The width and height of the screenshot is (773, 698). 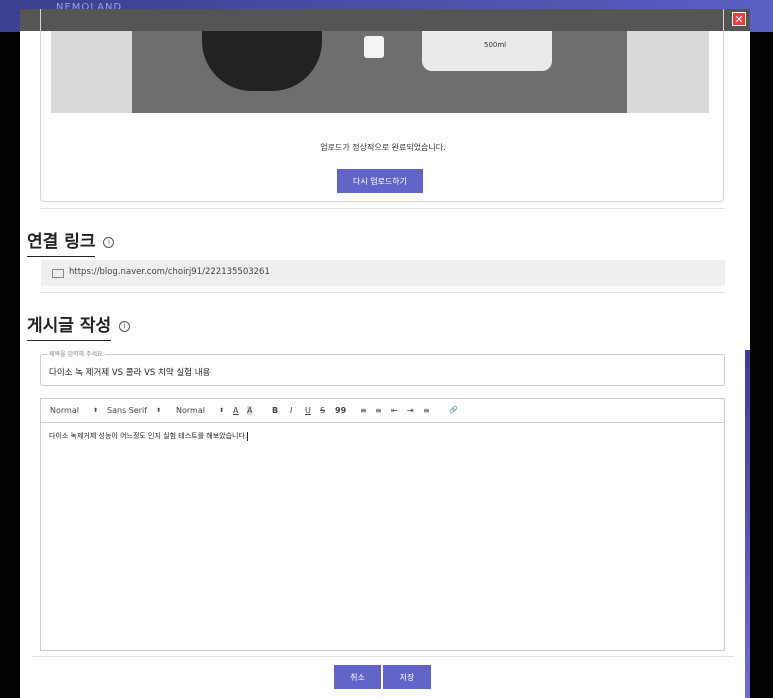 What do you see at coordinates (340, 410) in the screenshot?
I see `blockquote-icon: 99` at bounding box center [340, 410].